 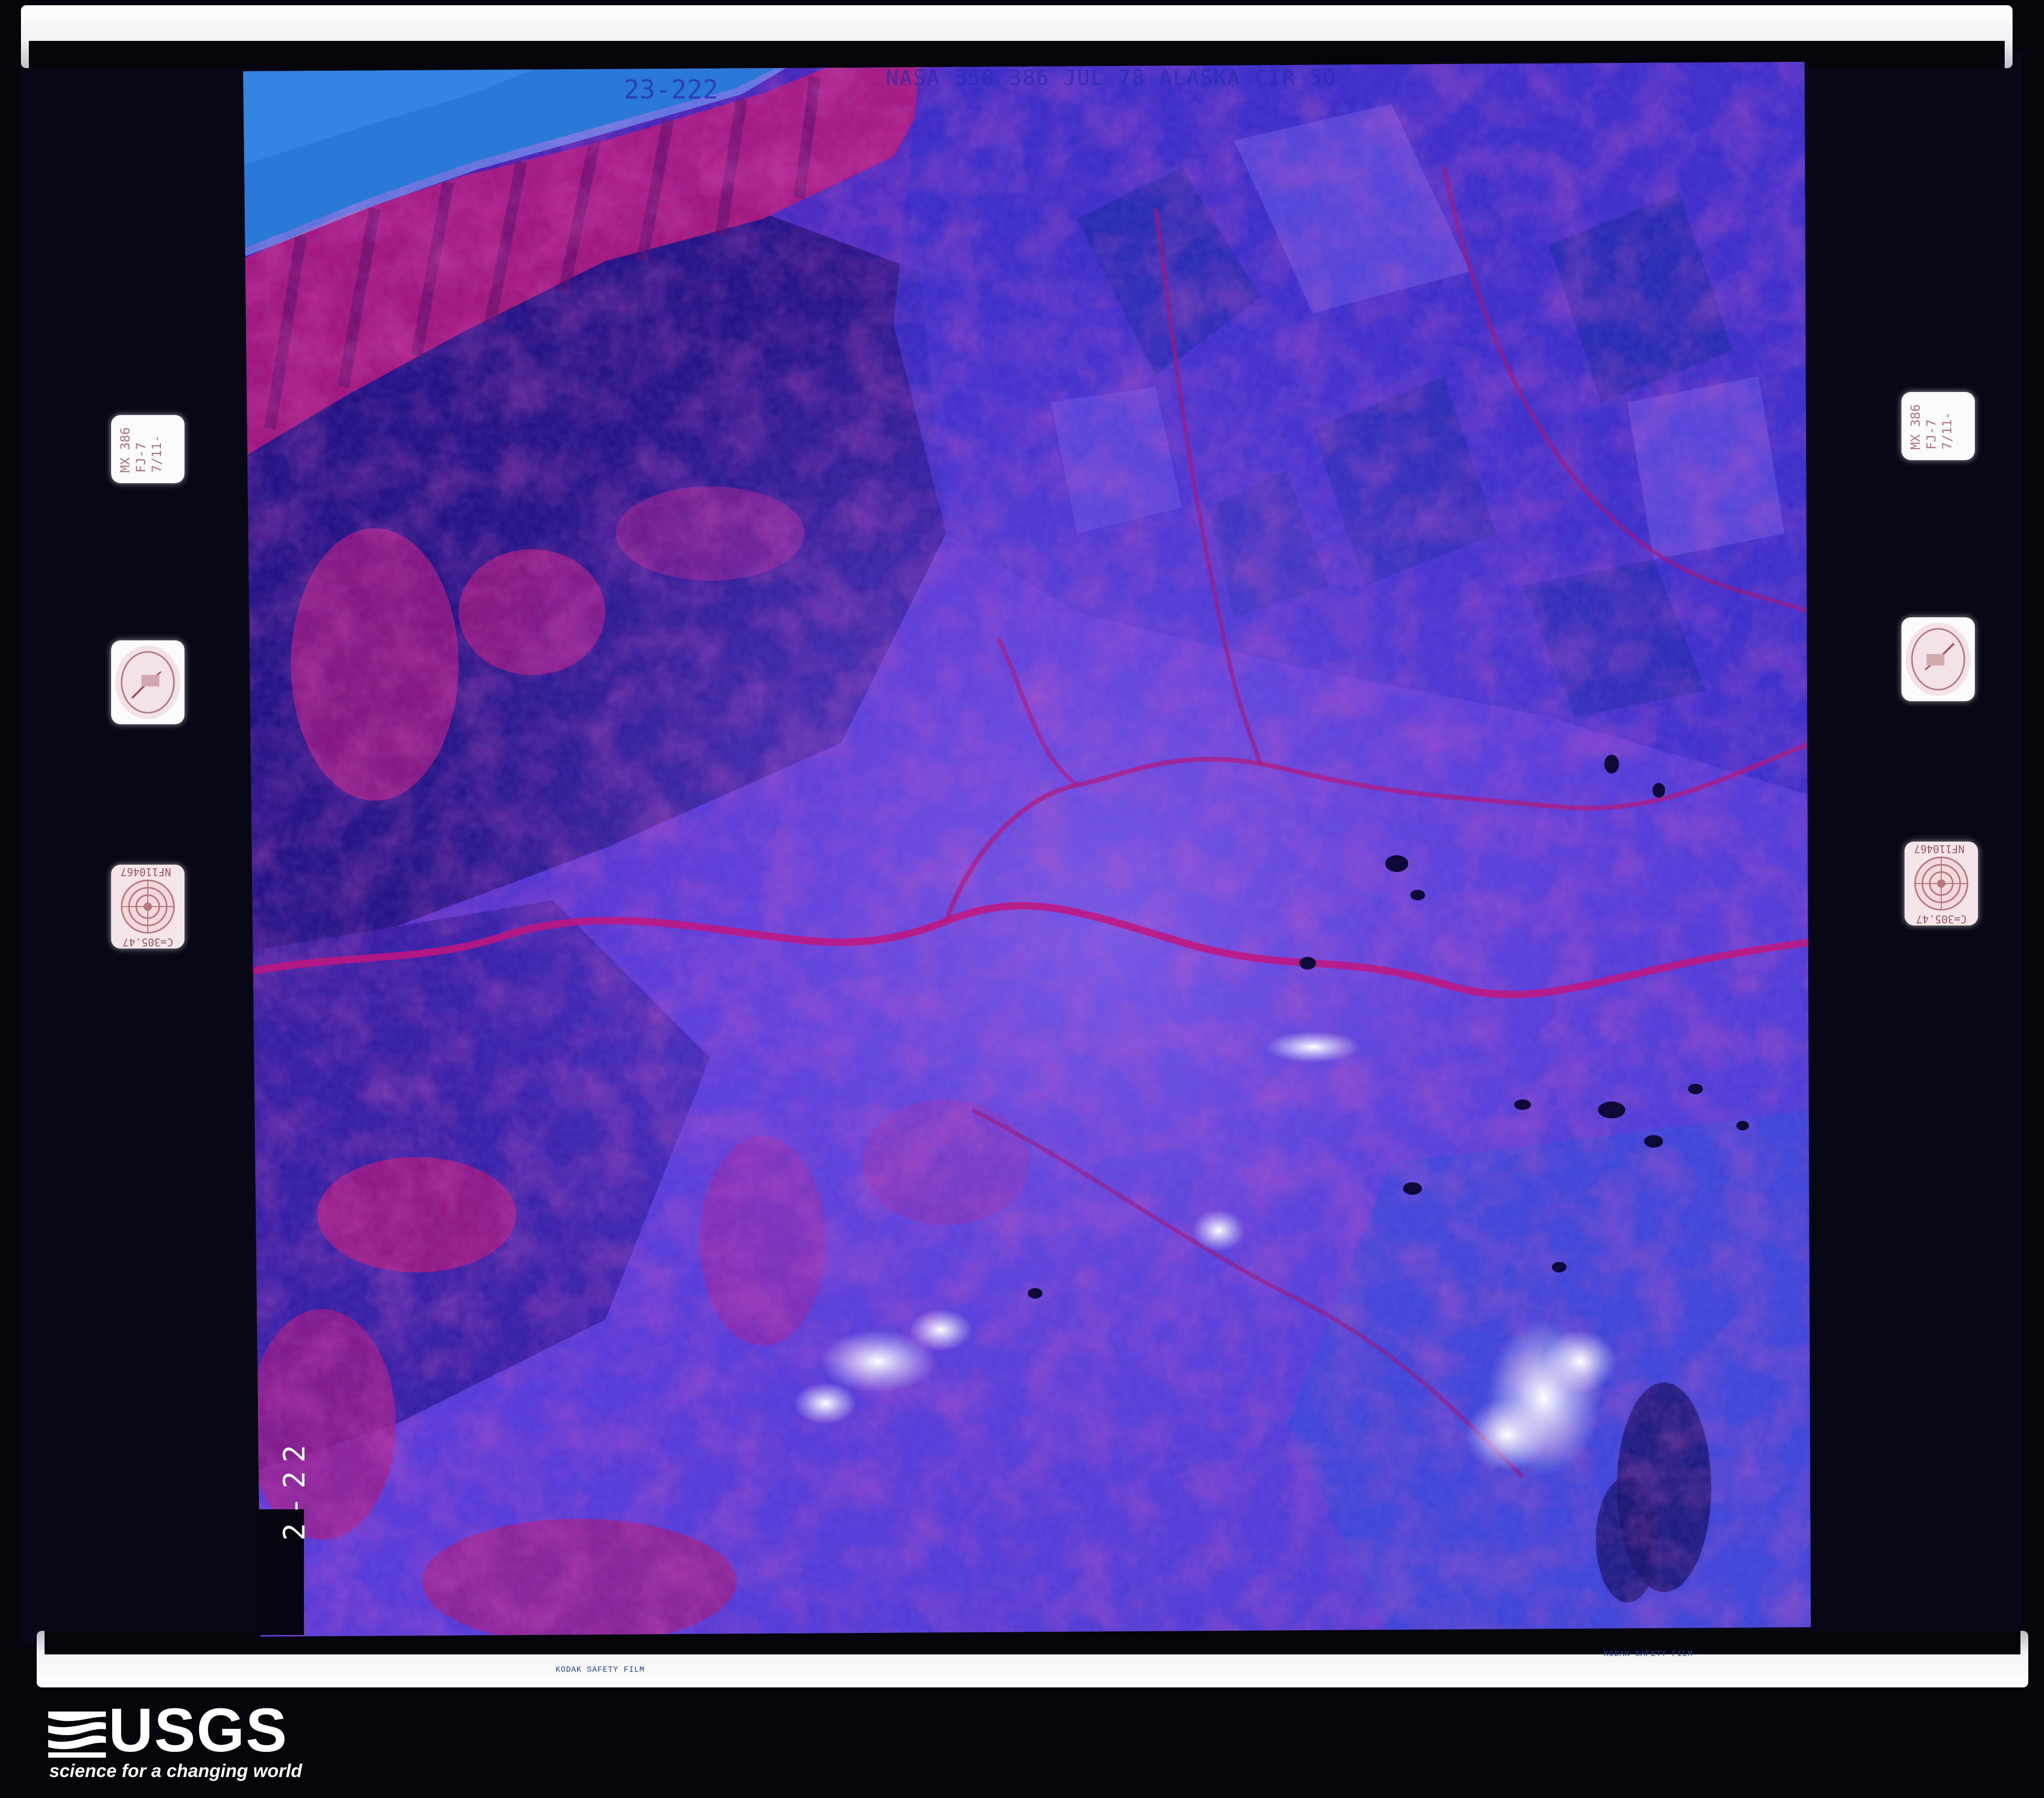 What do you see at coordinates (1941, 919) in the screenshot?
I see `right-lens-focal: C=305.47` at bounding box center [1941, 919].